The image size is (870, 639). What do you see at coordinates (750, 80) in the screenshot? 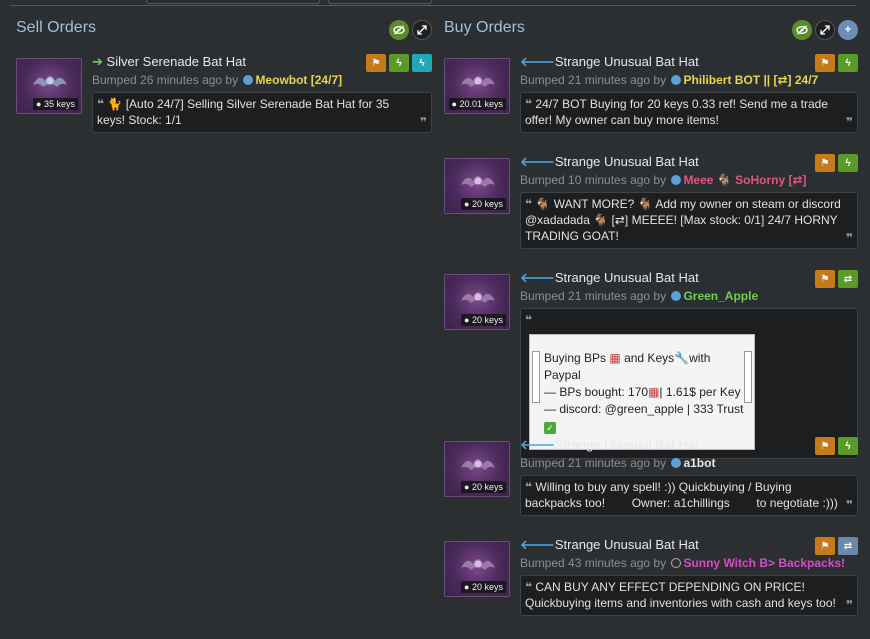
I see `user-link: Philibert BOT || [⇄] 24/7` at bounding box center [750, 80].